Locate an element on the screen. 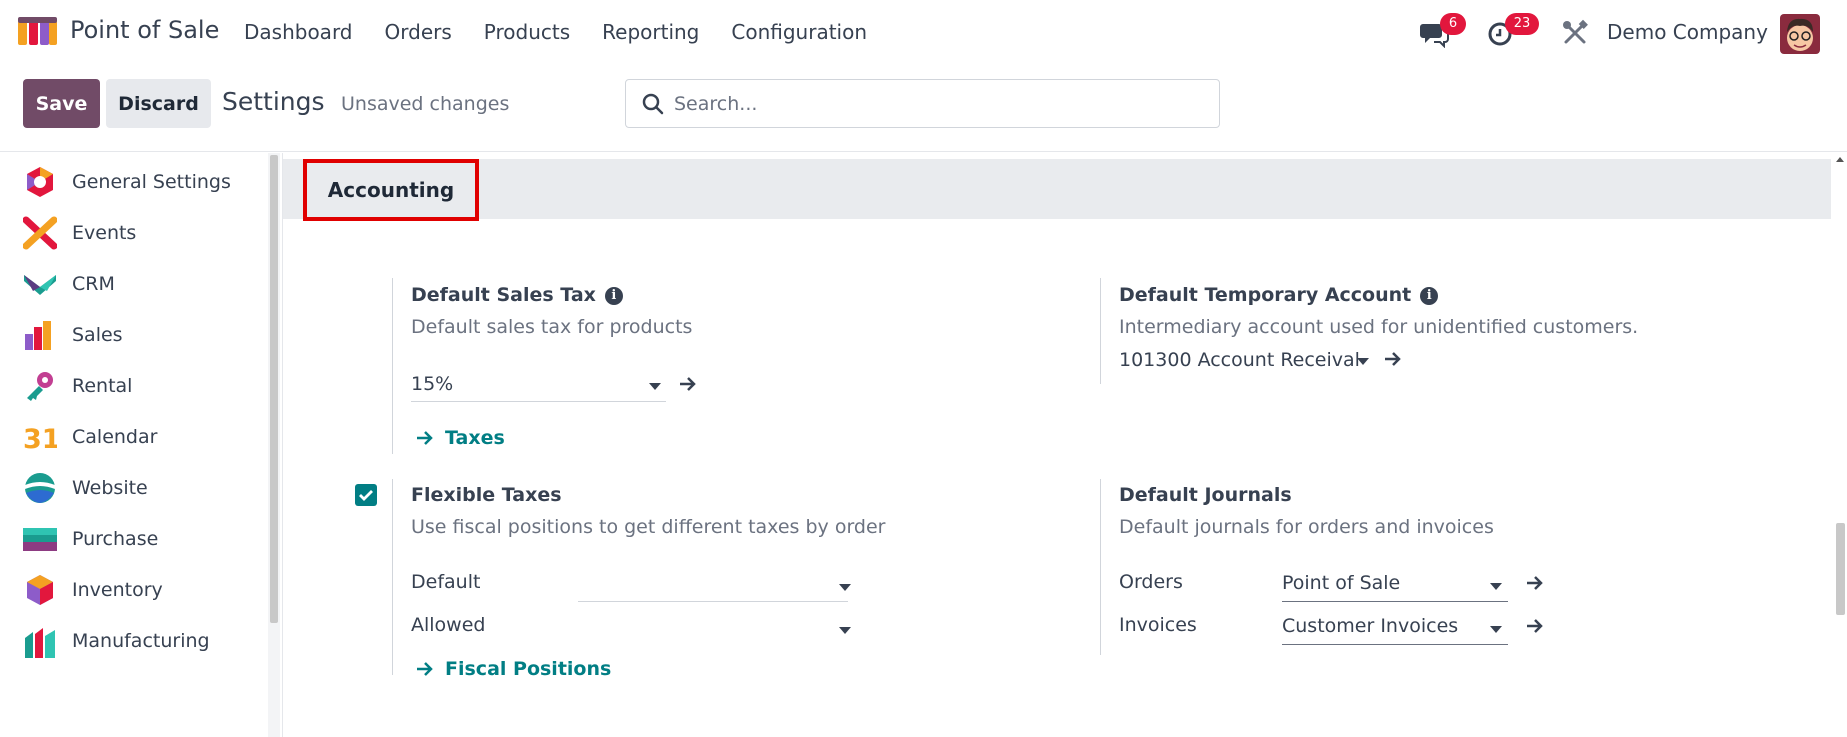 This screenshot has height=737, width=1847. point-of-sale-logo-icon is located at coordinates (38, 32).